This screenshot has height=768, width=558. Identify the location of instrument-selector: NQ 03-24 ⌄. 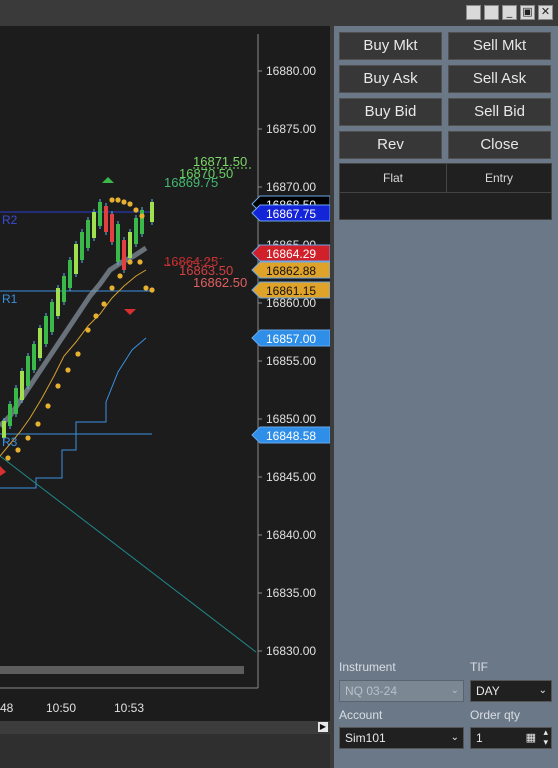
(401, 691).